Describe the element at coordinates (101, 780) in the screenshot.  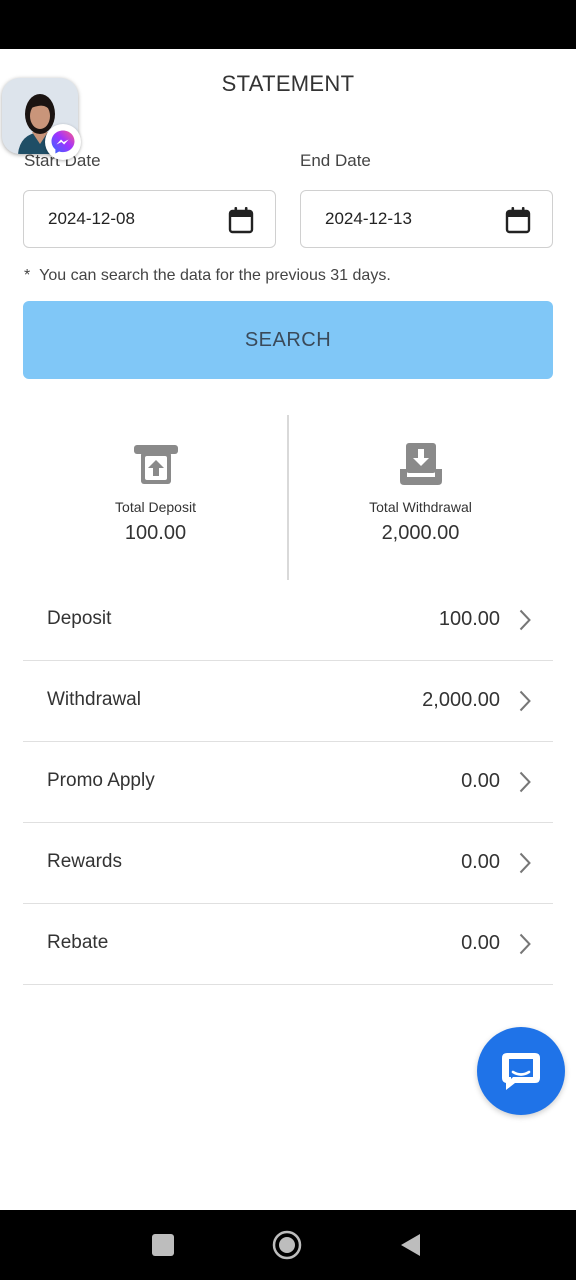
I see `list-item-label: Promo Apply` at that location.